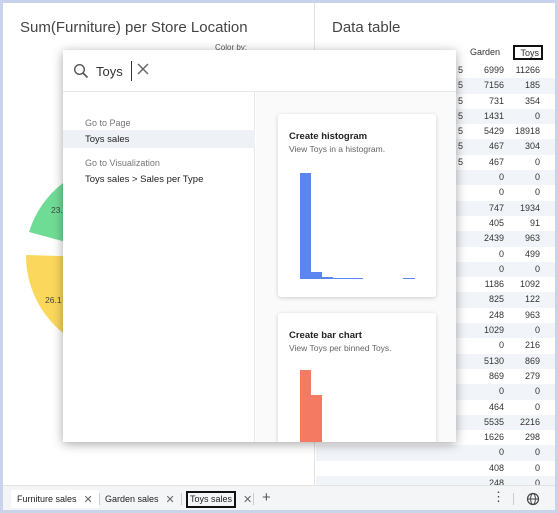  What do you see at coordinates (493, 238) in the screenshot?
I see `garden-cell: 2439` at bounding box center [493, 238].